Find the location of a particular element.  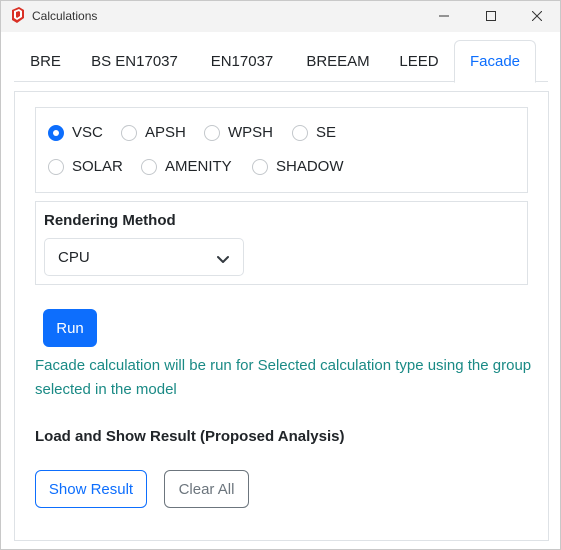

radio-label: SOLAR is located at coordinates (97, 166).